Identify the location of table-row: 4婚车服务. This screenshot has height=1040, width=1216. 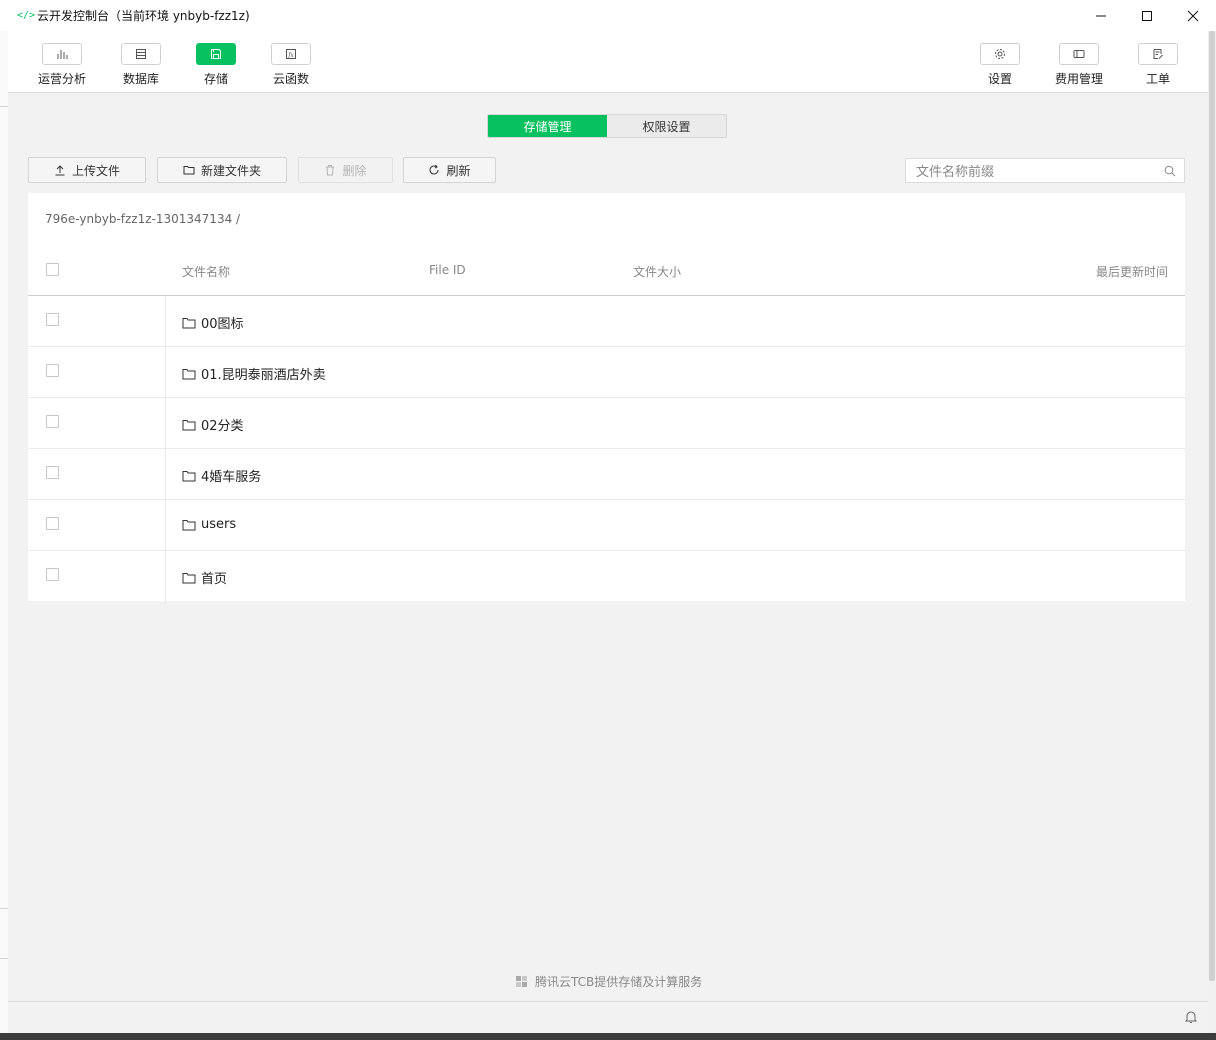
(606, 474).